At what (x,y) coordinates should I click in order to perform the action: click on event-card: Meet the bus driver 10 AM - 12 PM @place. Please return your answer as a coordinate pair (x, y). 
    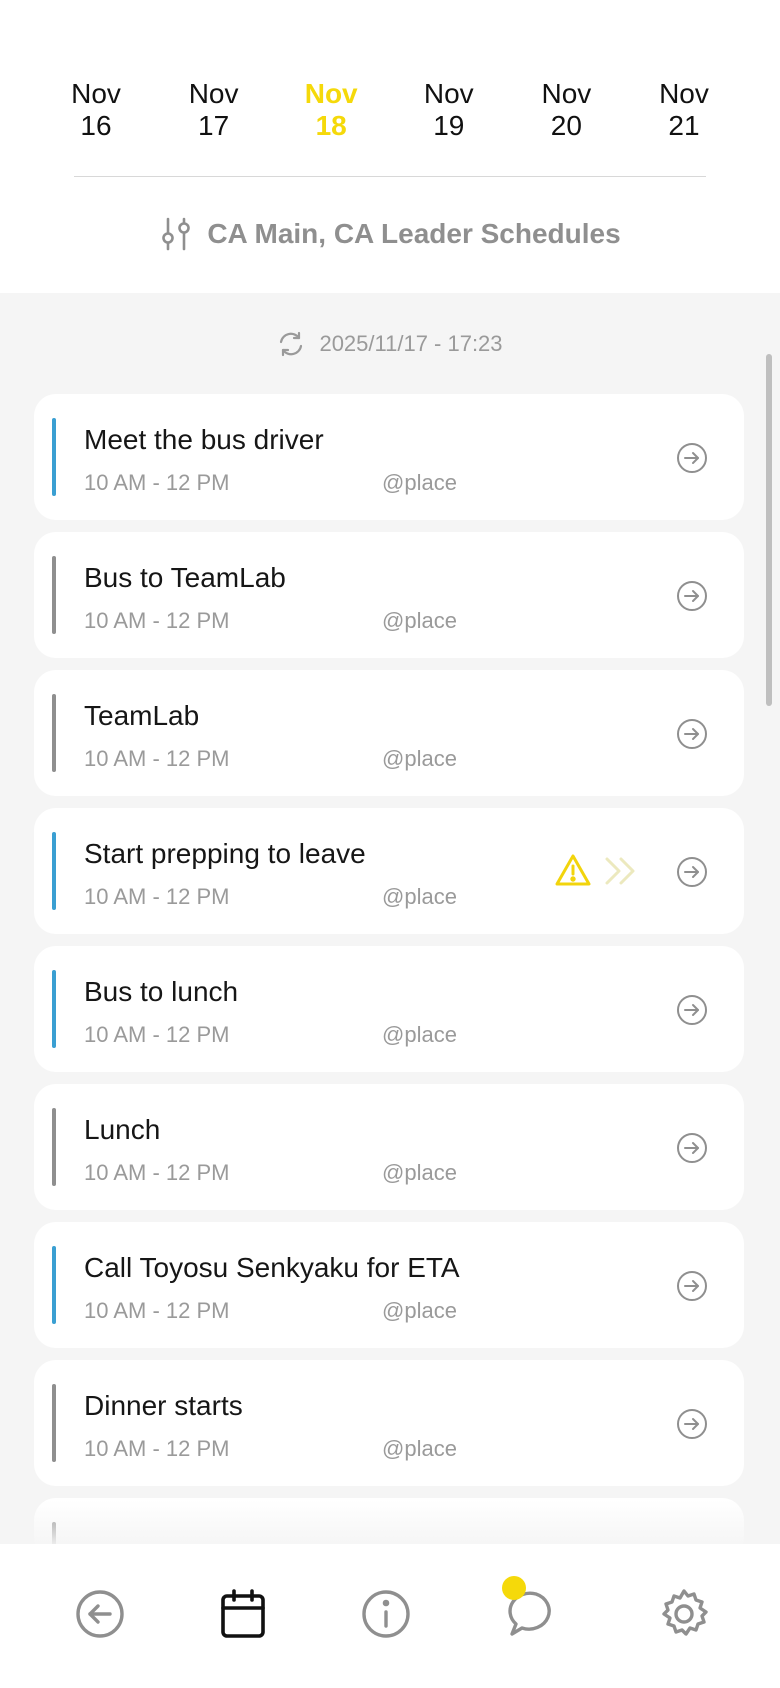
    Looking at the image, I should click on (389, 457).